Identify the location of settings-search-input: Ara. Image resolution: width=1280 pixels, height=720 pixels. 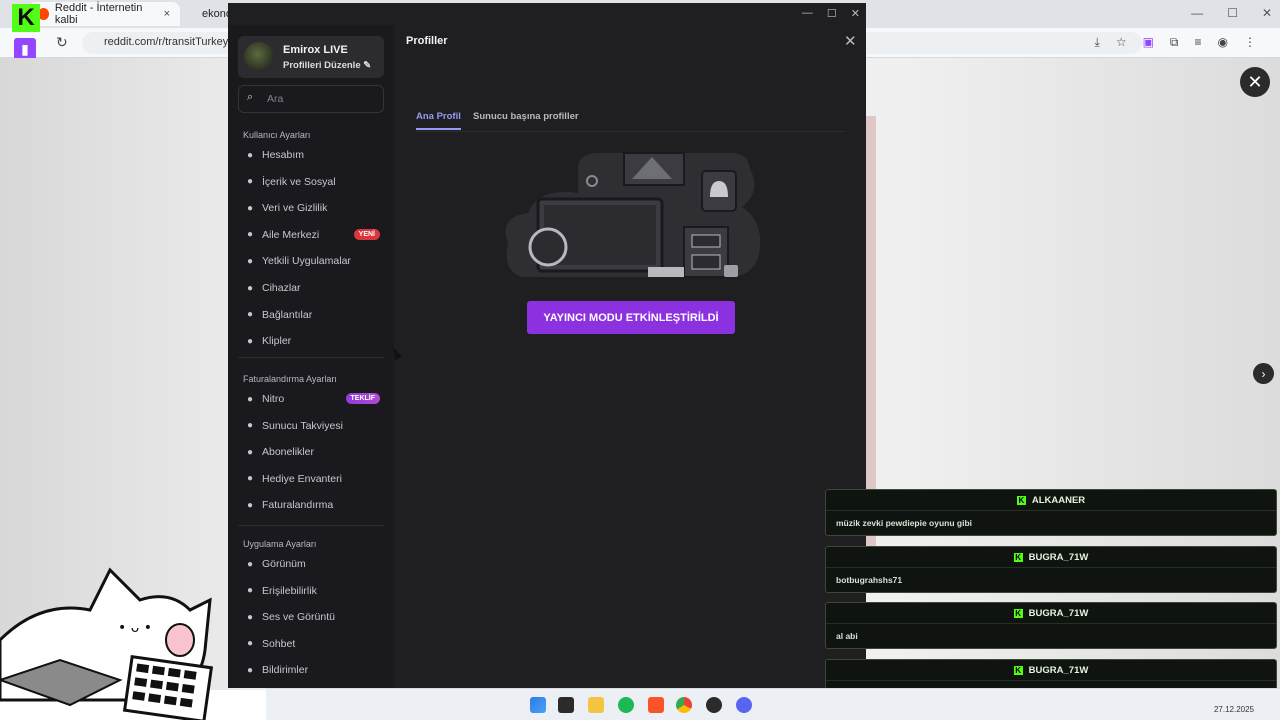
(311, 99).